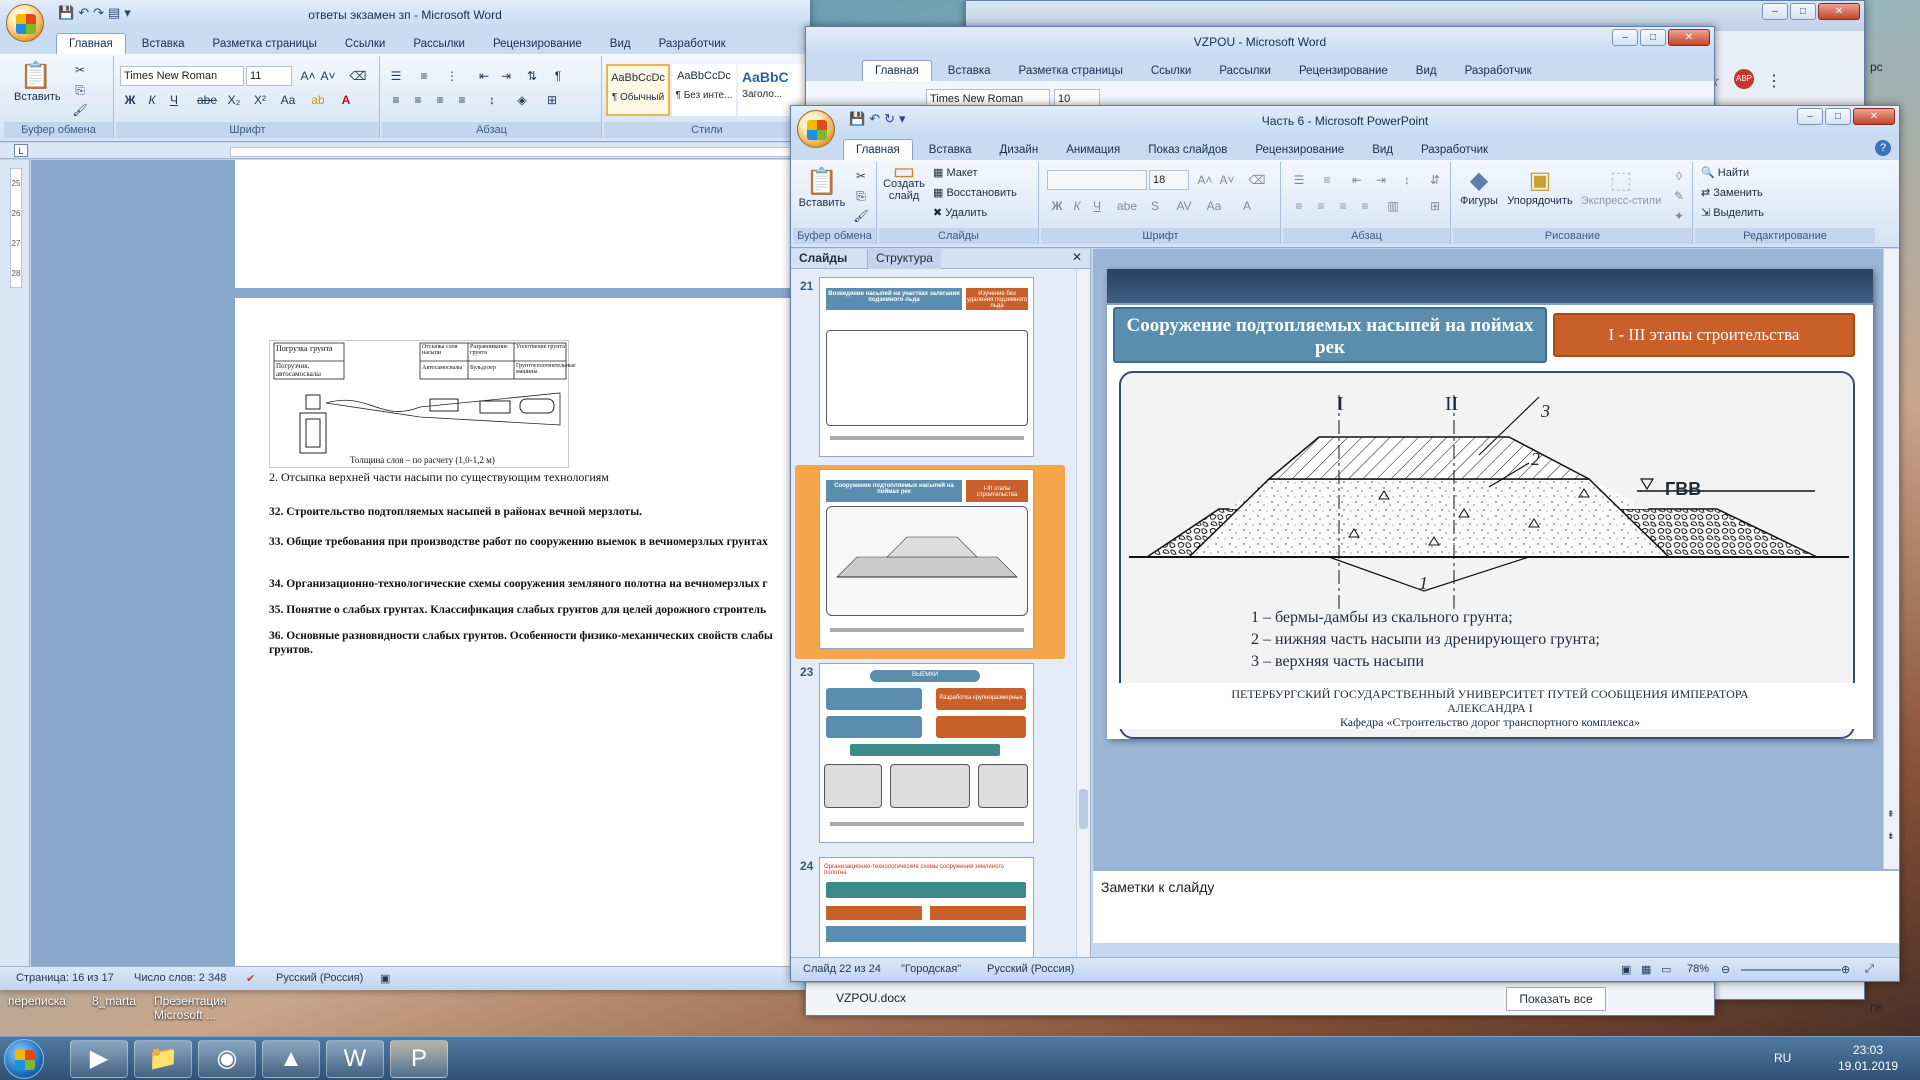 Image resolution: width=1920 pixels, height=1080 pixels. What do you see at coordinates (861, 176) in the screenshot?
I see `cut-icon: ✂` at bounding box center [861, 176].